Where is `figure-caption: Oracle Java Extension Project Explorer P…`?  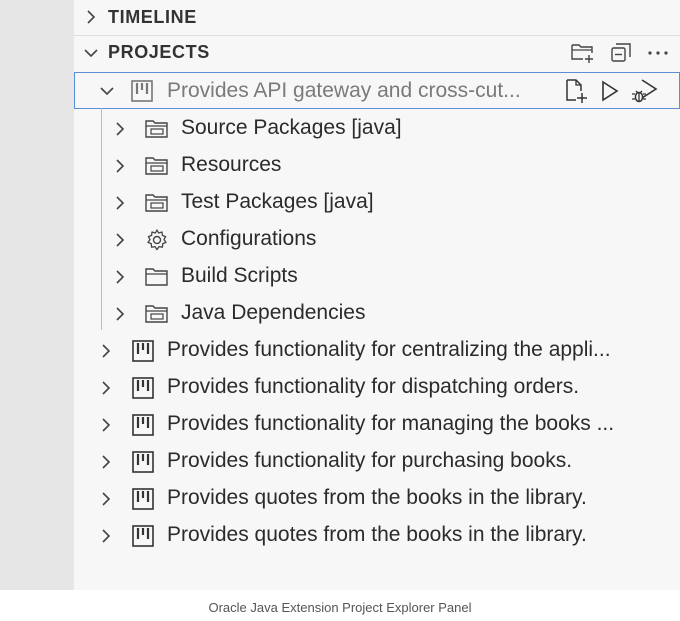 figure-caption: Oracle Java Extension Project Explorer P… is located at coordinates (340, 607).